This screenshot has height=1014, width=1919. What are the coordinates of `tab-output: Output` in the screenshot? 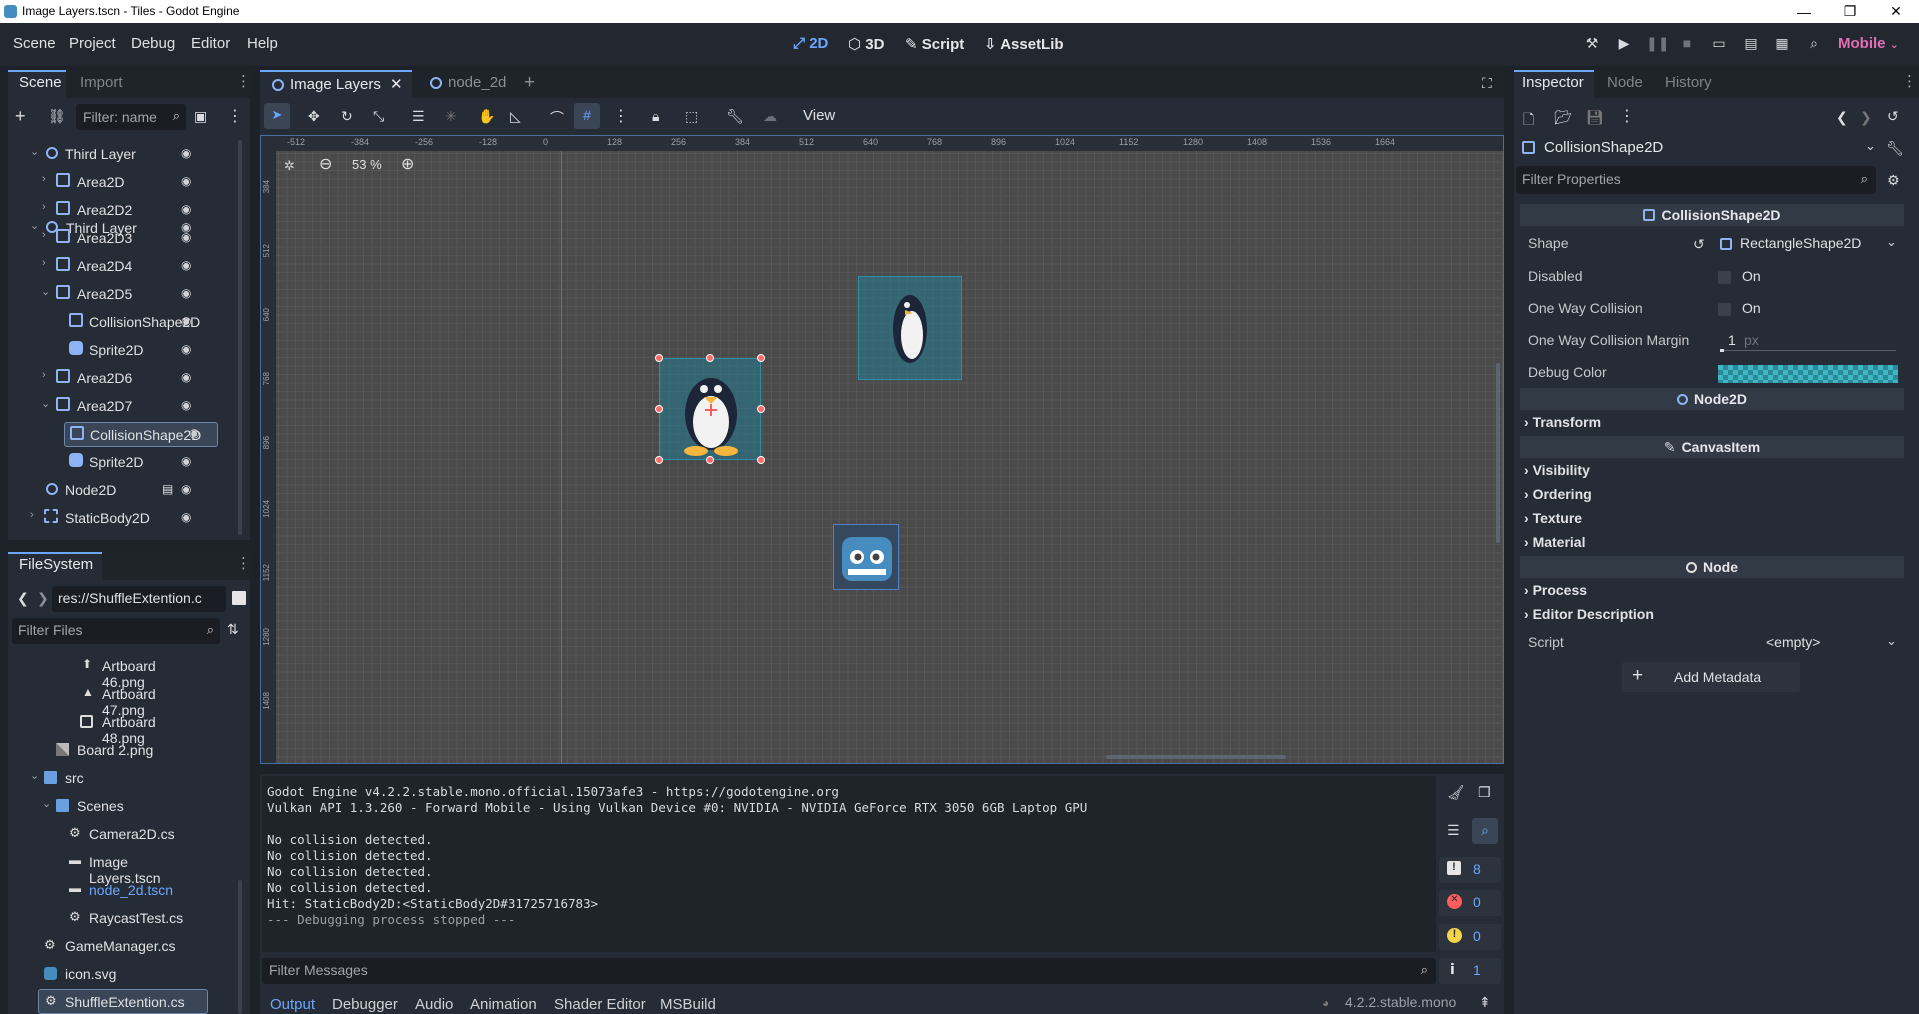 It's located at (292, 1004).